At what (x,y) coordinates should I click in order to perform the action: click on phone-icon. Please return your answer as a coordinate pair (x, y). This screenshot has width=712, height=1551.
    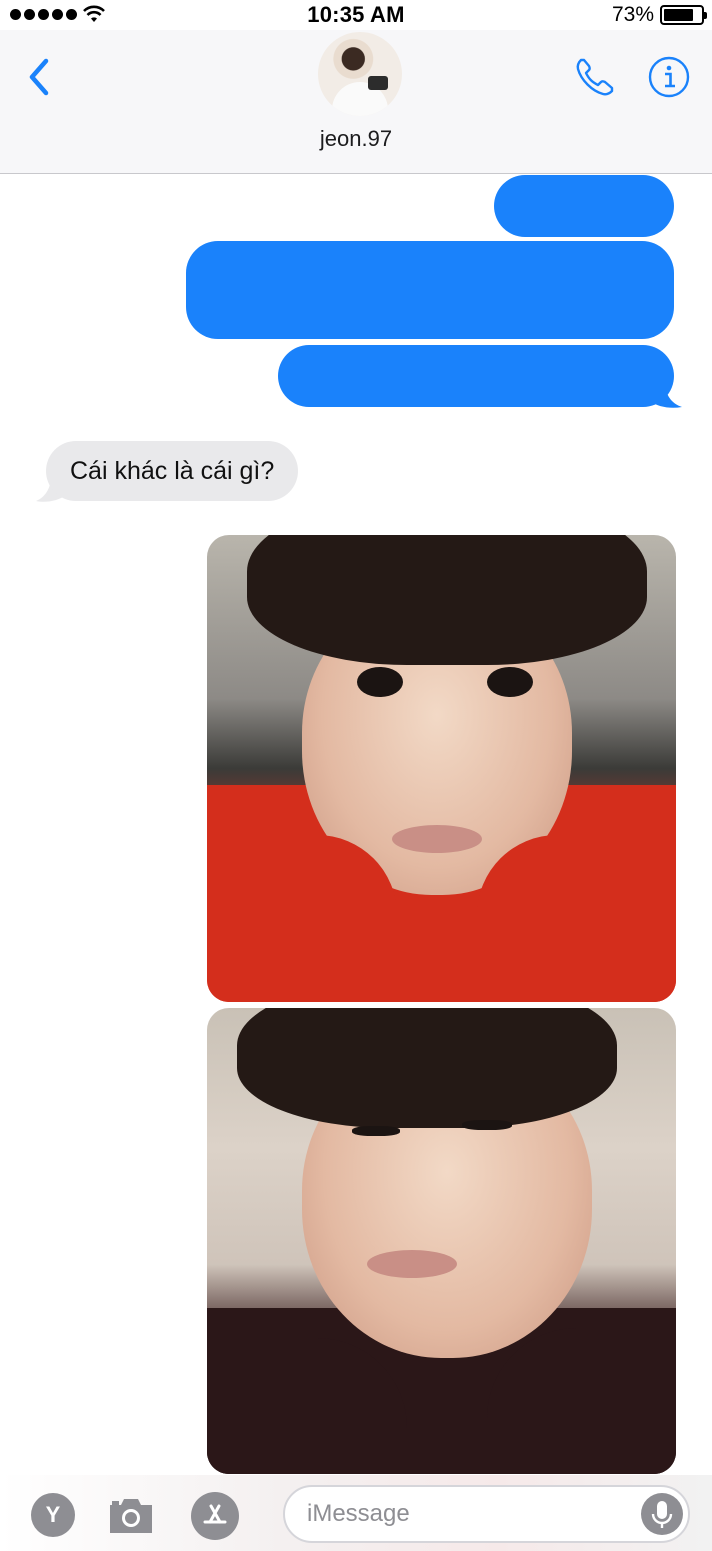
    Looking at the image, I should click on (595, 77).